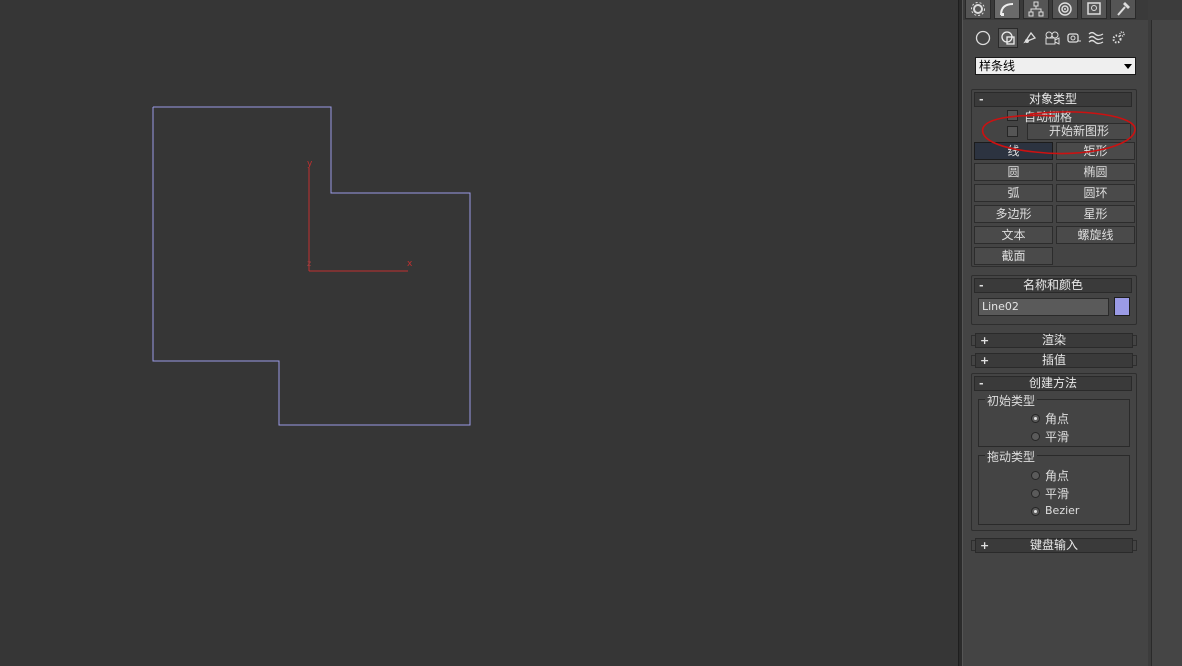 The width and height of the screenshot is (1182, 666). I want to click on rollout-keyboard-entry: + 键盘输入, so click(1054, 545).